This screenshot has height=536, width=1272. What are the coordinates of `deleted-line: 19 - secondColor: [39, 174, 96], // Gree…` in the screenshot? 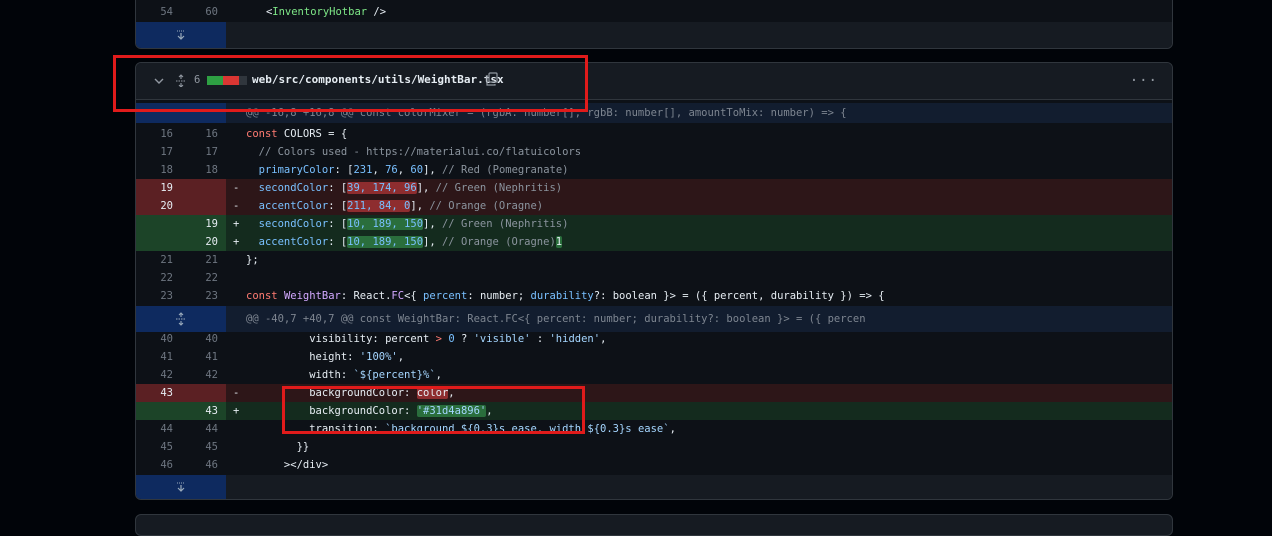 It's located at (654, 188).